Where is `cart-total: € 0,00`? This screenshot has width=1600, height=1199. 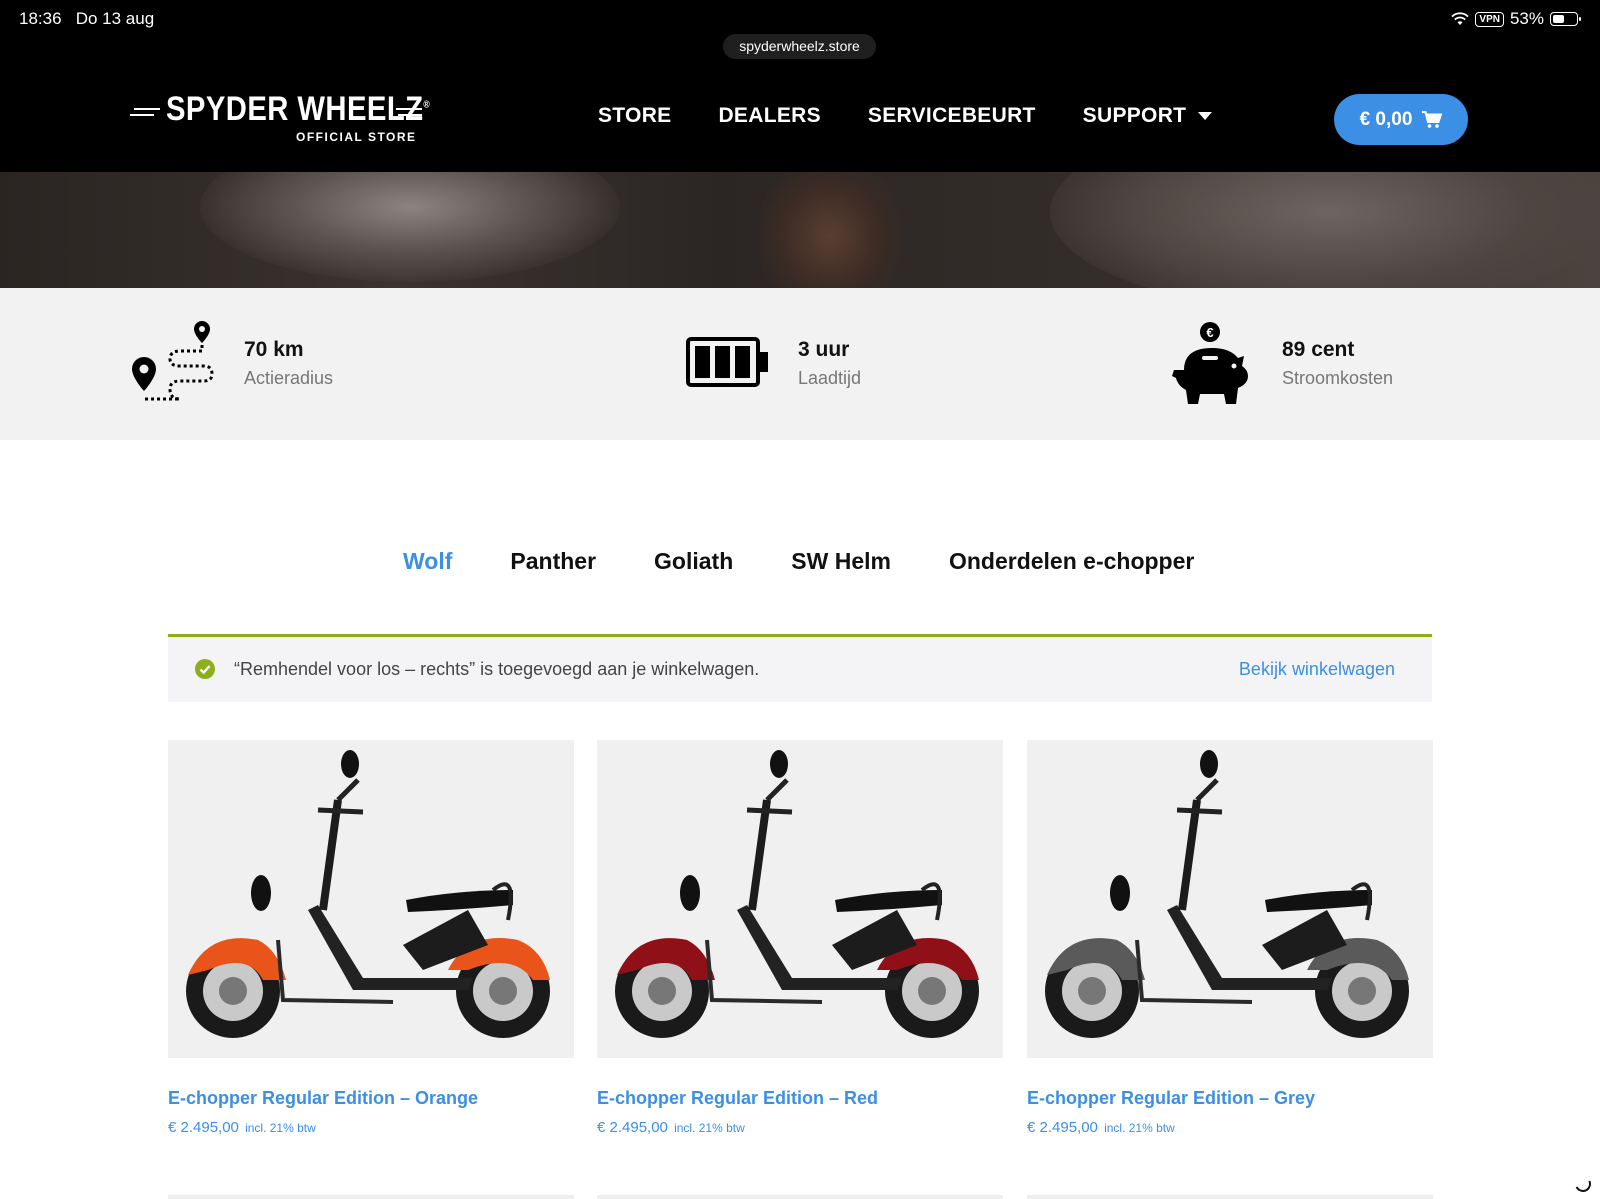
cart-total: € 0,00 is located at coordinates (1386, 119).